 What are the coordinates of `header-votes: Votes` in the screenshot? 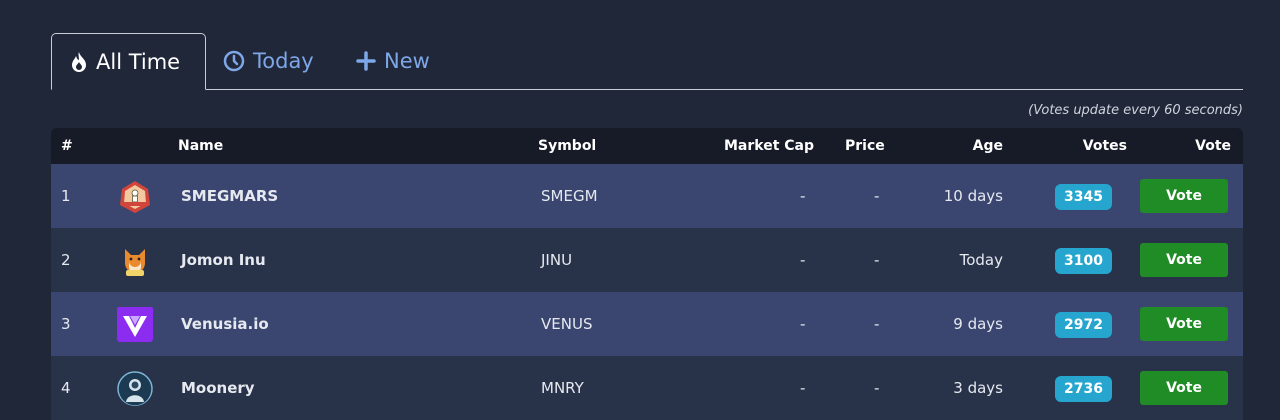 It's located at (1105, 146).